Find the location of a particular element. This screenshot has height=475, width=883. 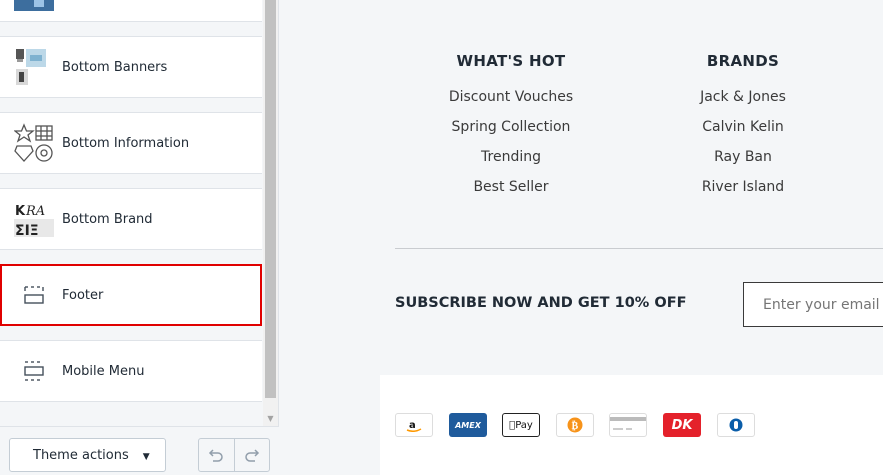

svg-text: RA is located at coordinates (35, 211).